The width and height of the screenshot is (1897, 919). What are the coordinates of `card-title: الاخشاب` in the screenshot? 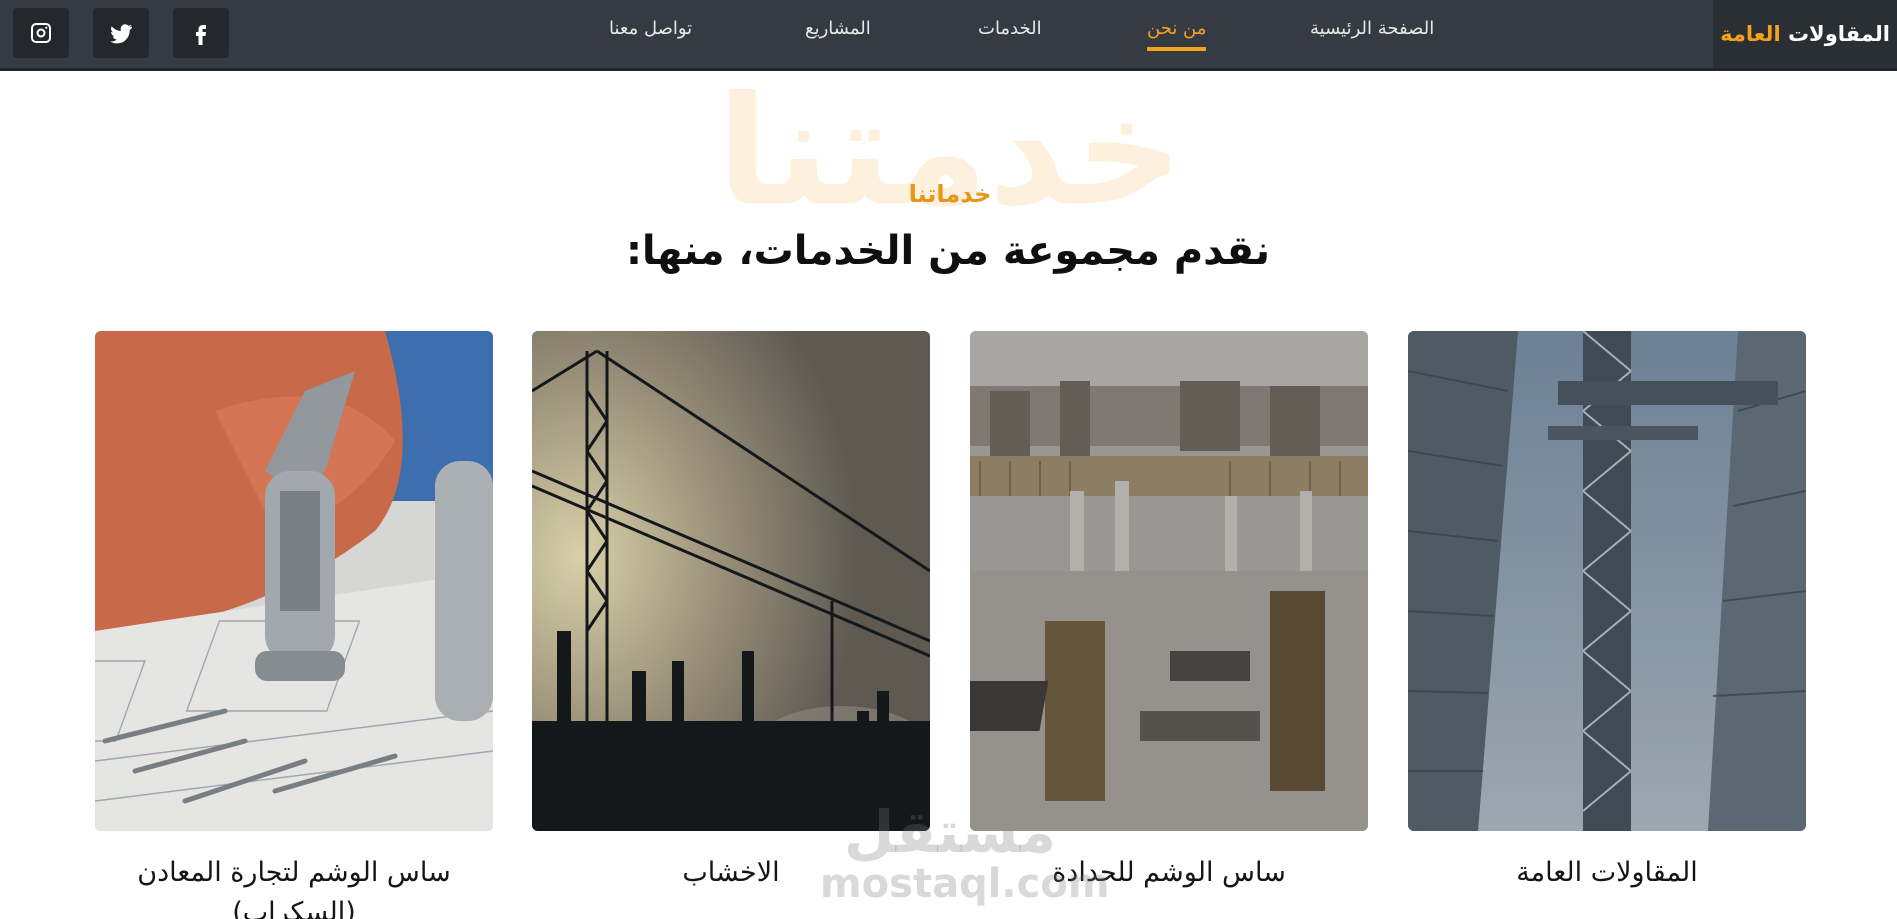 It's located at (731, 872).